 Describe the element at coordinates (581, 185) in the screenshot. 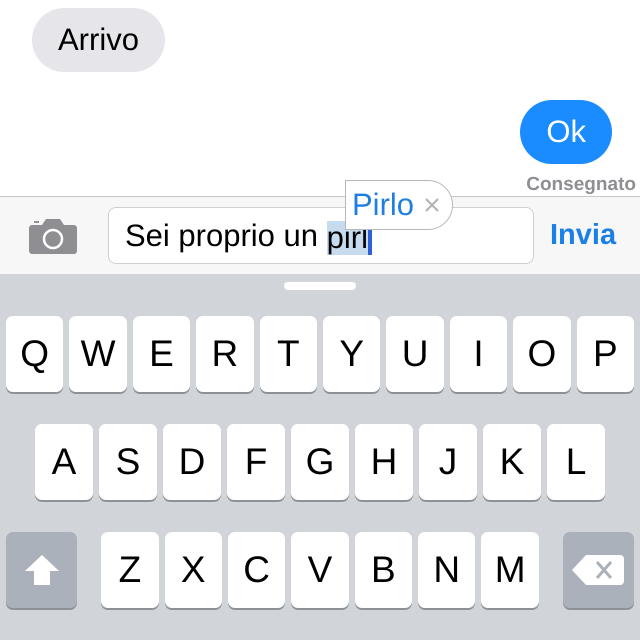

I see `delivery-status: Consegnato` at that location.